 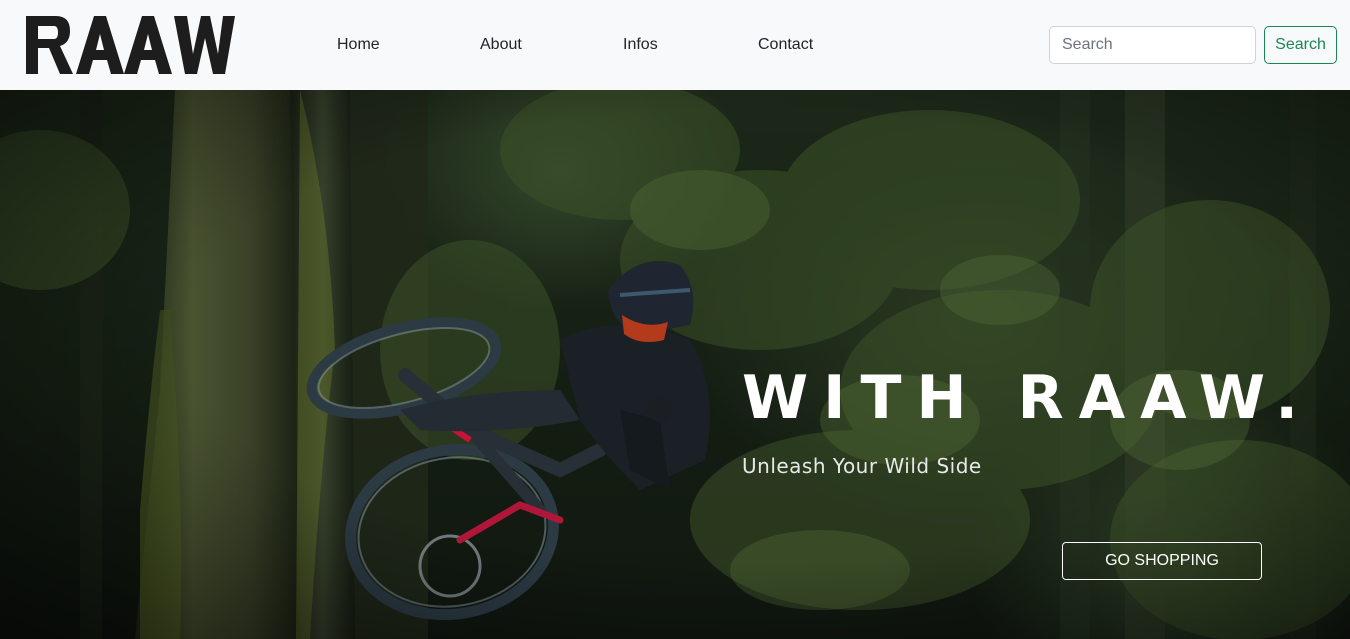 I want to click on hero-subtitle: Unleash Your Wild Side, so click(x=862, y=466).